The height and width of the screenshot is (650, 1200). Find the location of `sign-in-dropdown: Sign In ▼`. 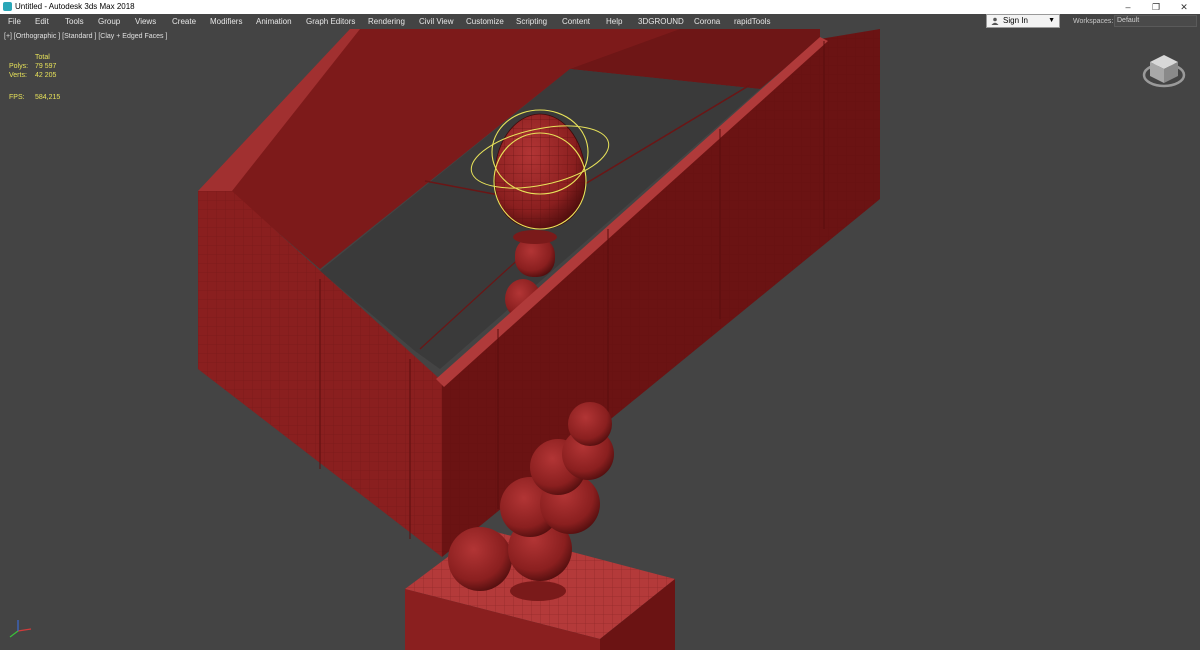

sign-in-dropdown: Sign In ▼ is located at coordinates (1023, 21).